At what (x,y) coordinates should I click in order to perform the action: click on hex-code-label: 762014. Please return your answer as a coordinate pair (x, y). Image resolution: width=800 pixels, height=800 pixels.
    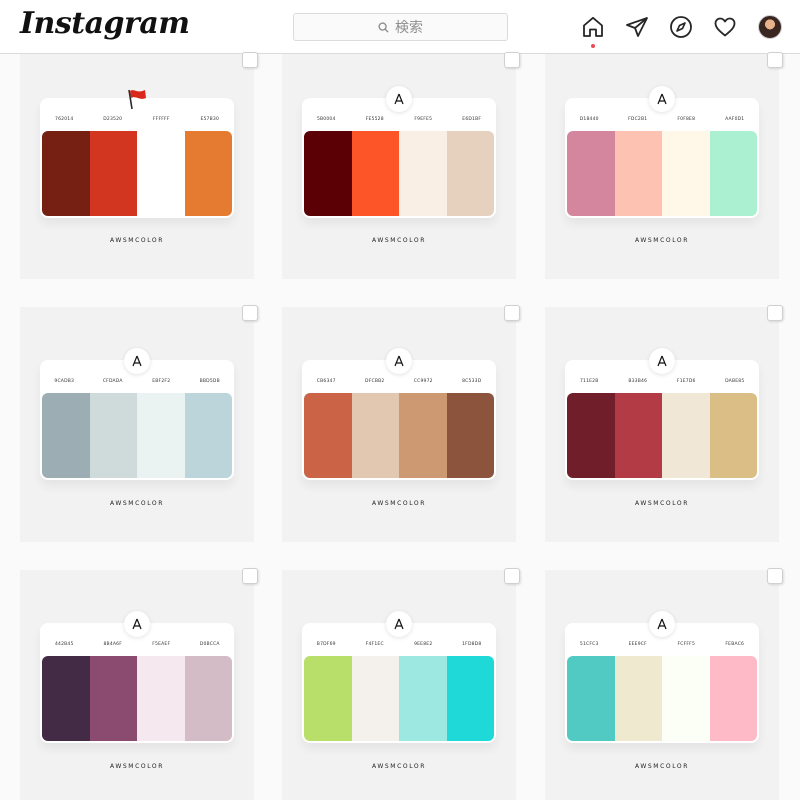
    Looking at the image, I should click on (64, 119).